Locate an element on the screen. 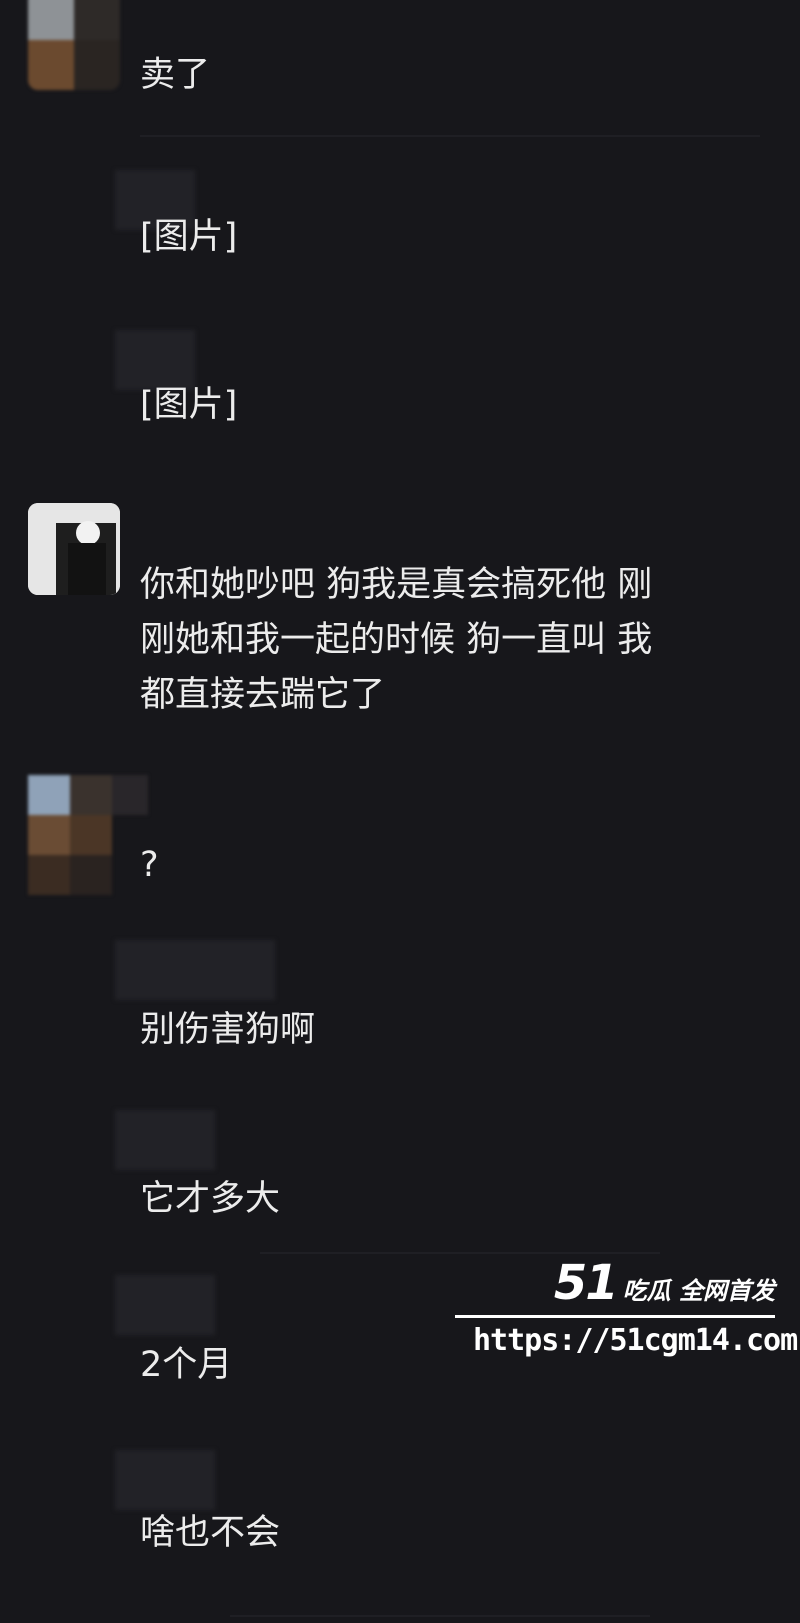 The height and width of the screenshot is (1623, 800). watermark-logo-number: 51 is located at coordinates (586, 1283).